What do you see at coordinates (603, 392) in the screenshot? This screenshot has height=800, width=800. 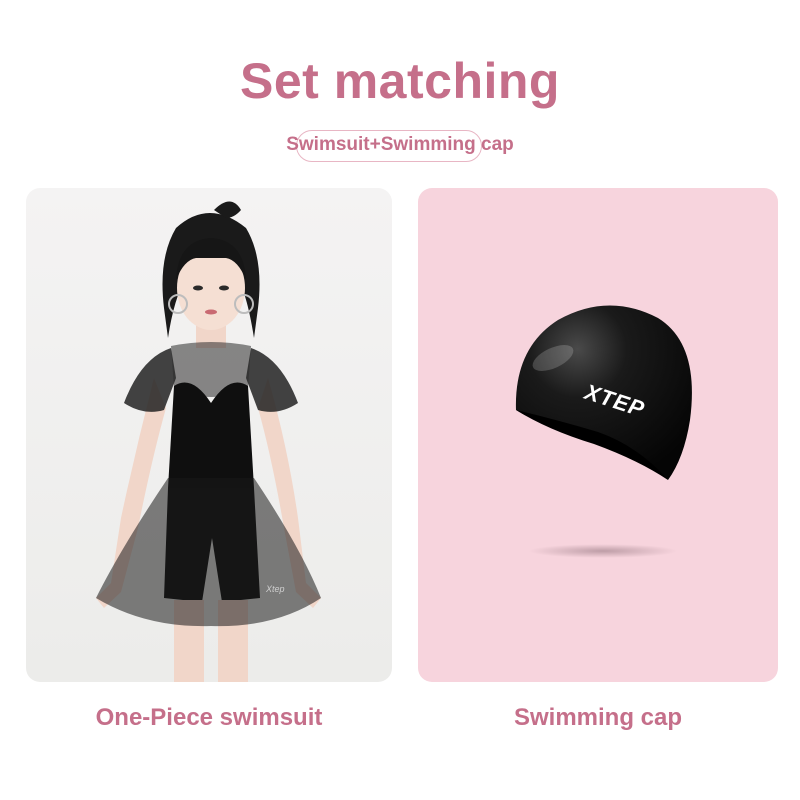 I see `swim-cap-image` at bounding box center [603, 392].